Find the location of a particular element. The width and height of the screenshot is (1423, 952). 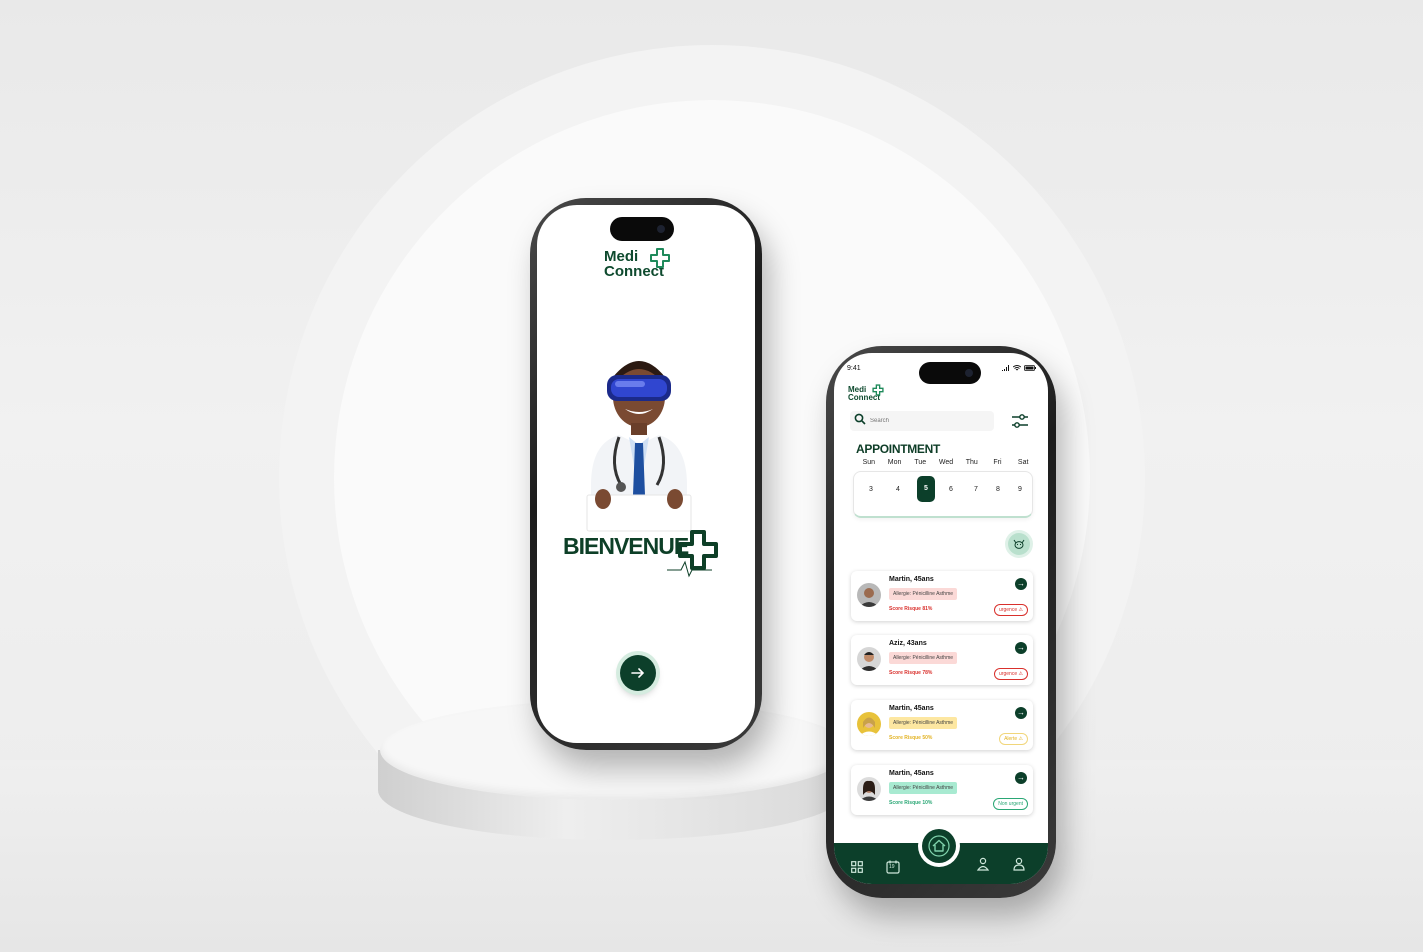

weekday-label: Thu is located at coordinates (971, 462).